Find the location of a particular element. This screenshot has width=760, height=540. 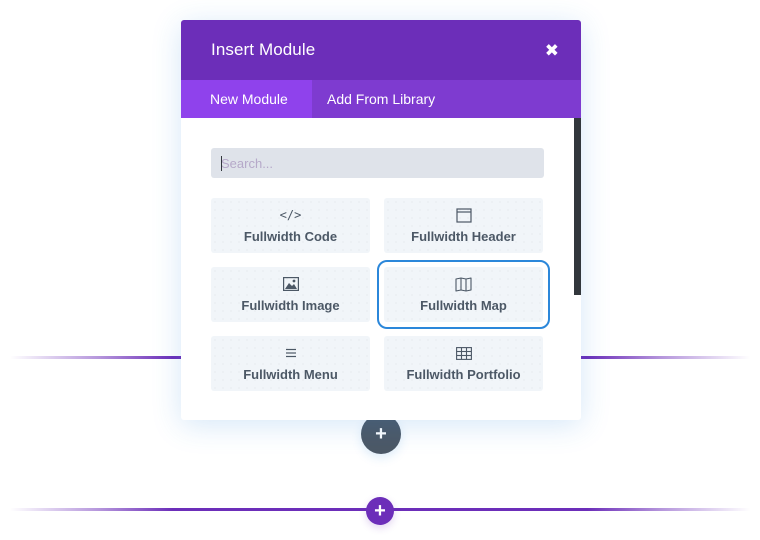

module-fullwidth-menu: Fullwidth Menu is located at coordinates (290, 363).